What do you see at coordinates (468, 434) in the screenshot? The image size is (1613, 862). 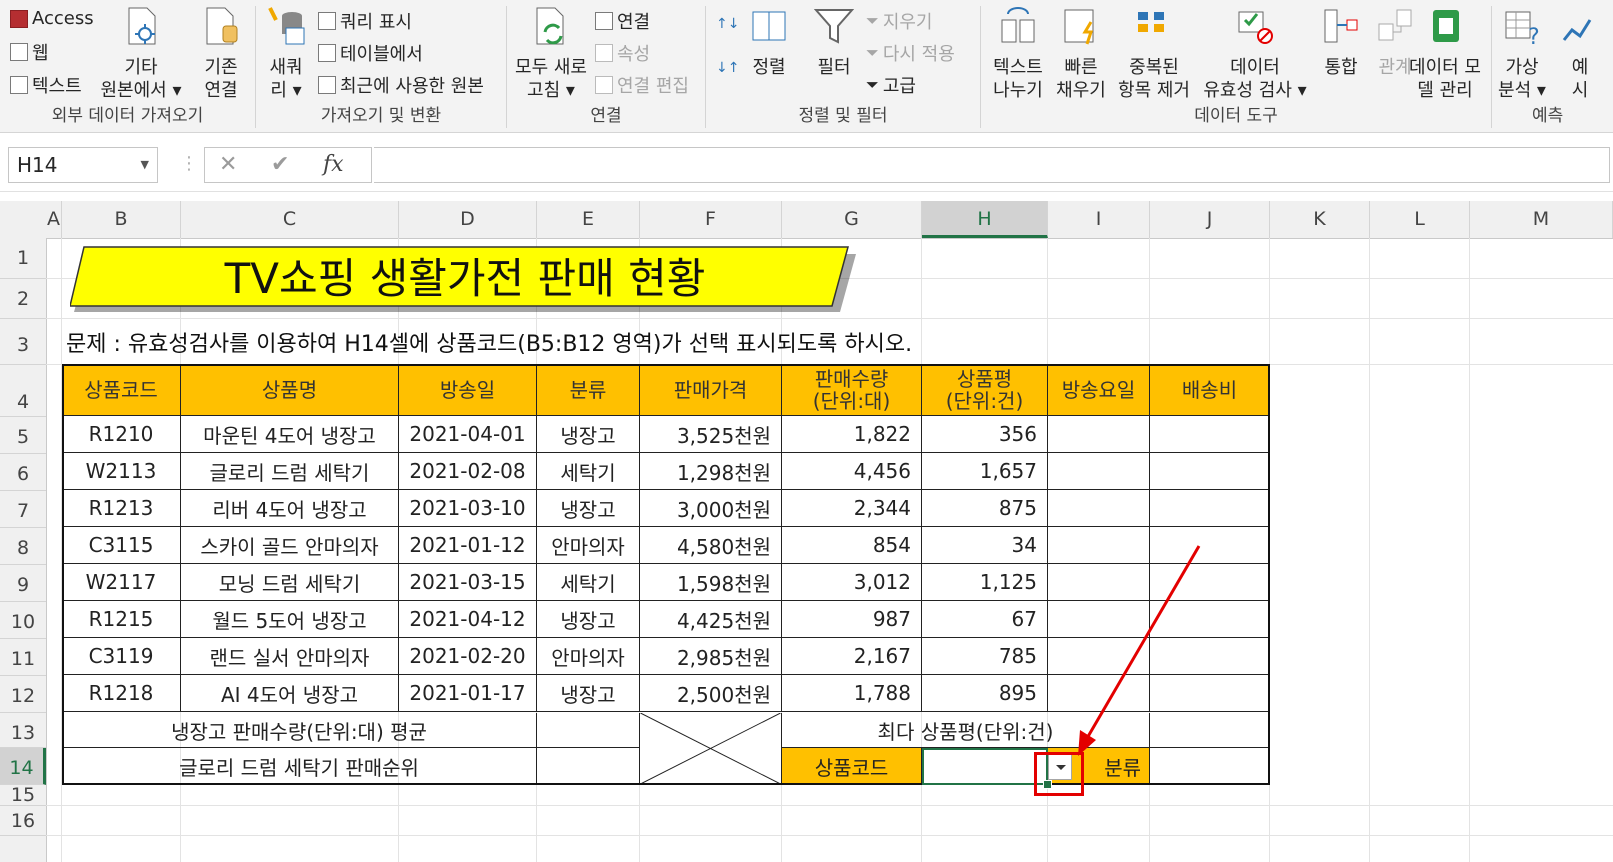 I see `cell-date: 2021-04-01` at bounding box center [468, 434].